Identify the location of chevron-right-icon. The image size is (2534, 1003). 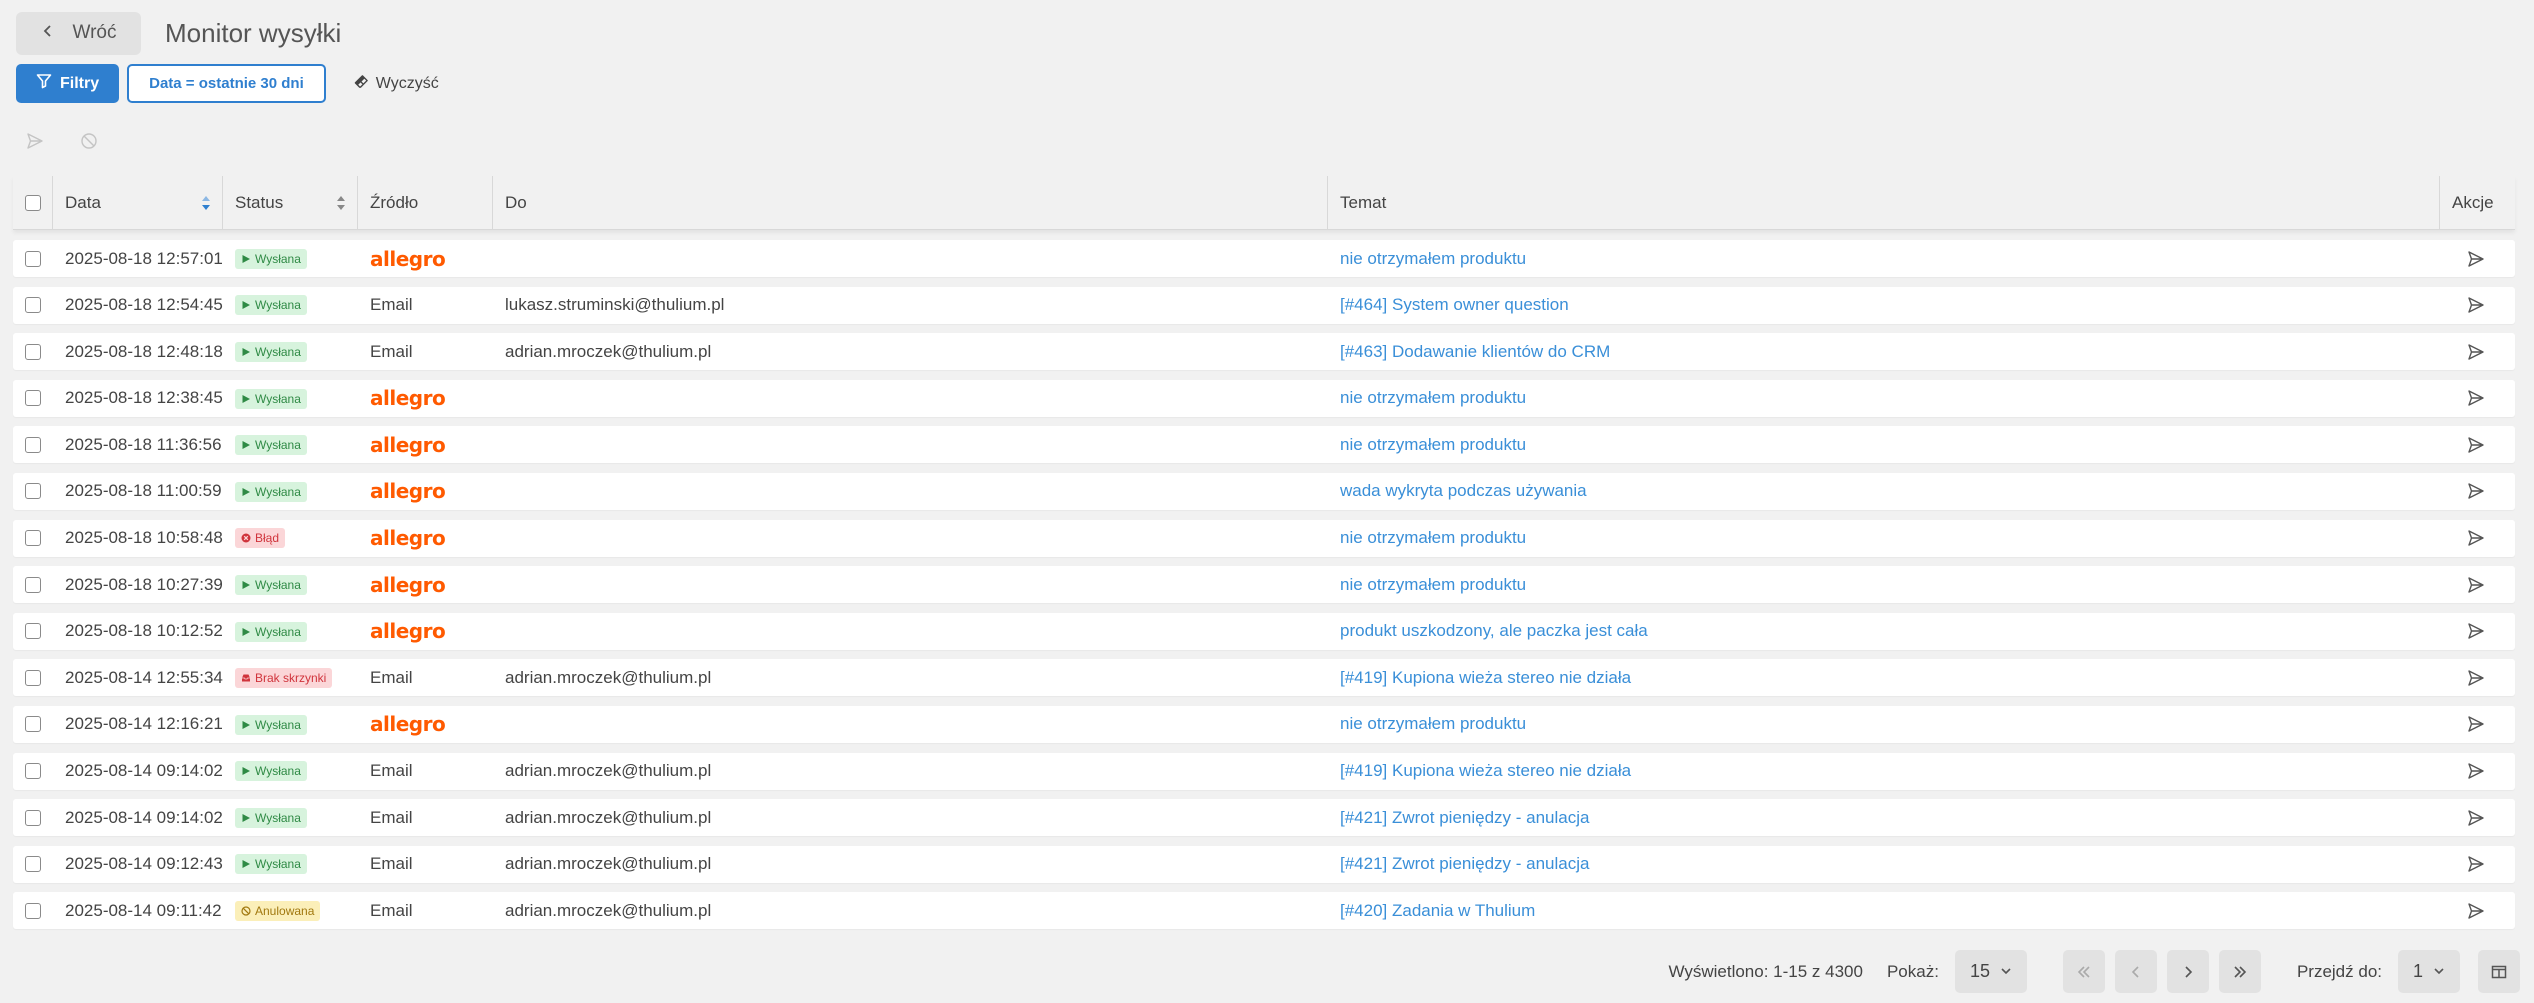
(2189, 971).